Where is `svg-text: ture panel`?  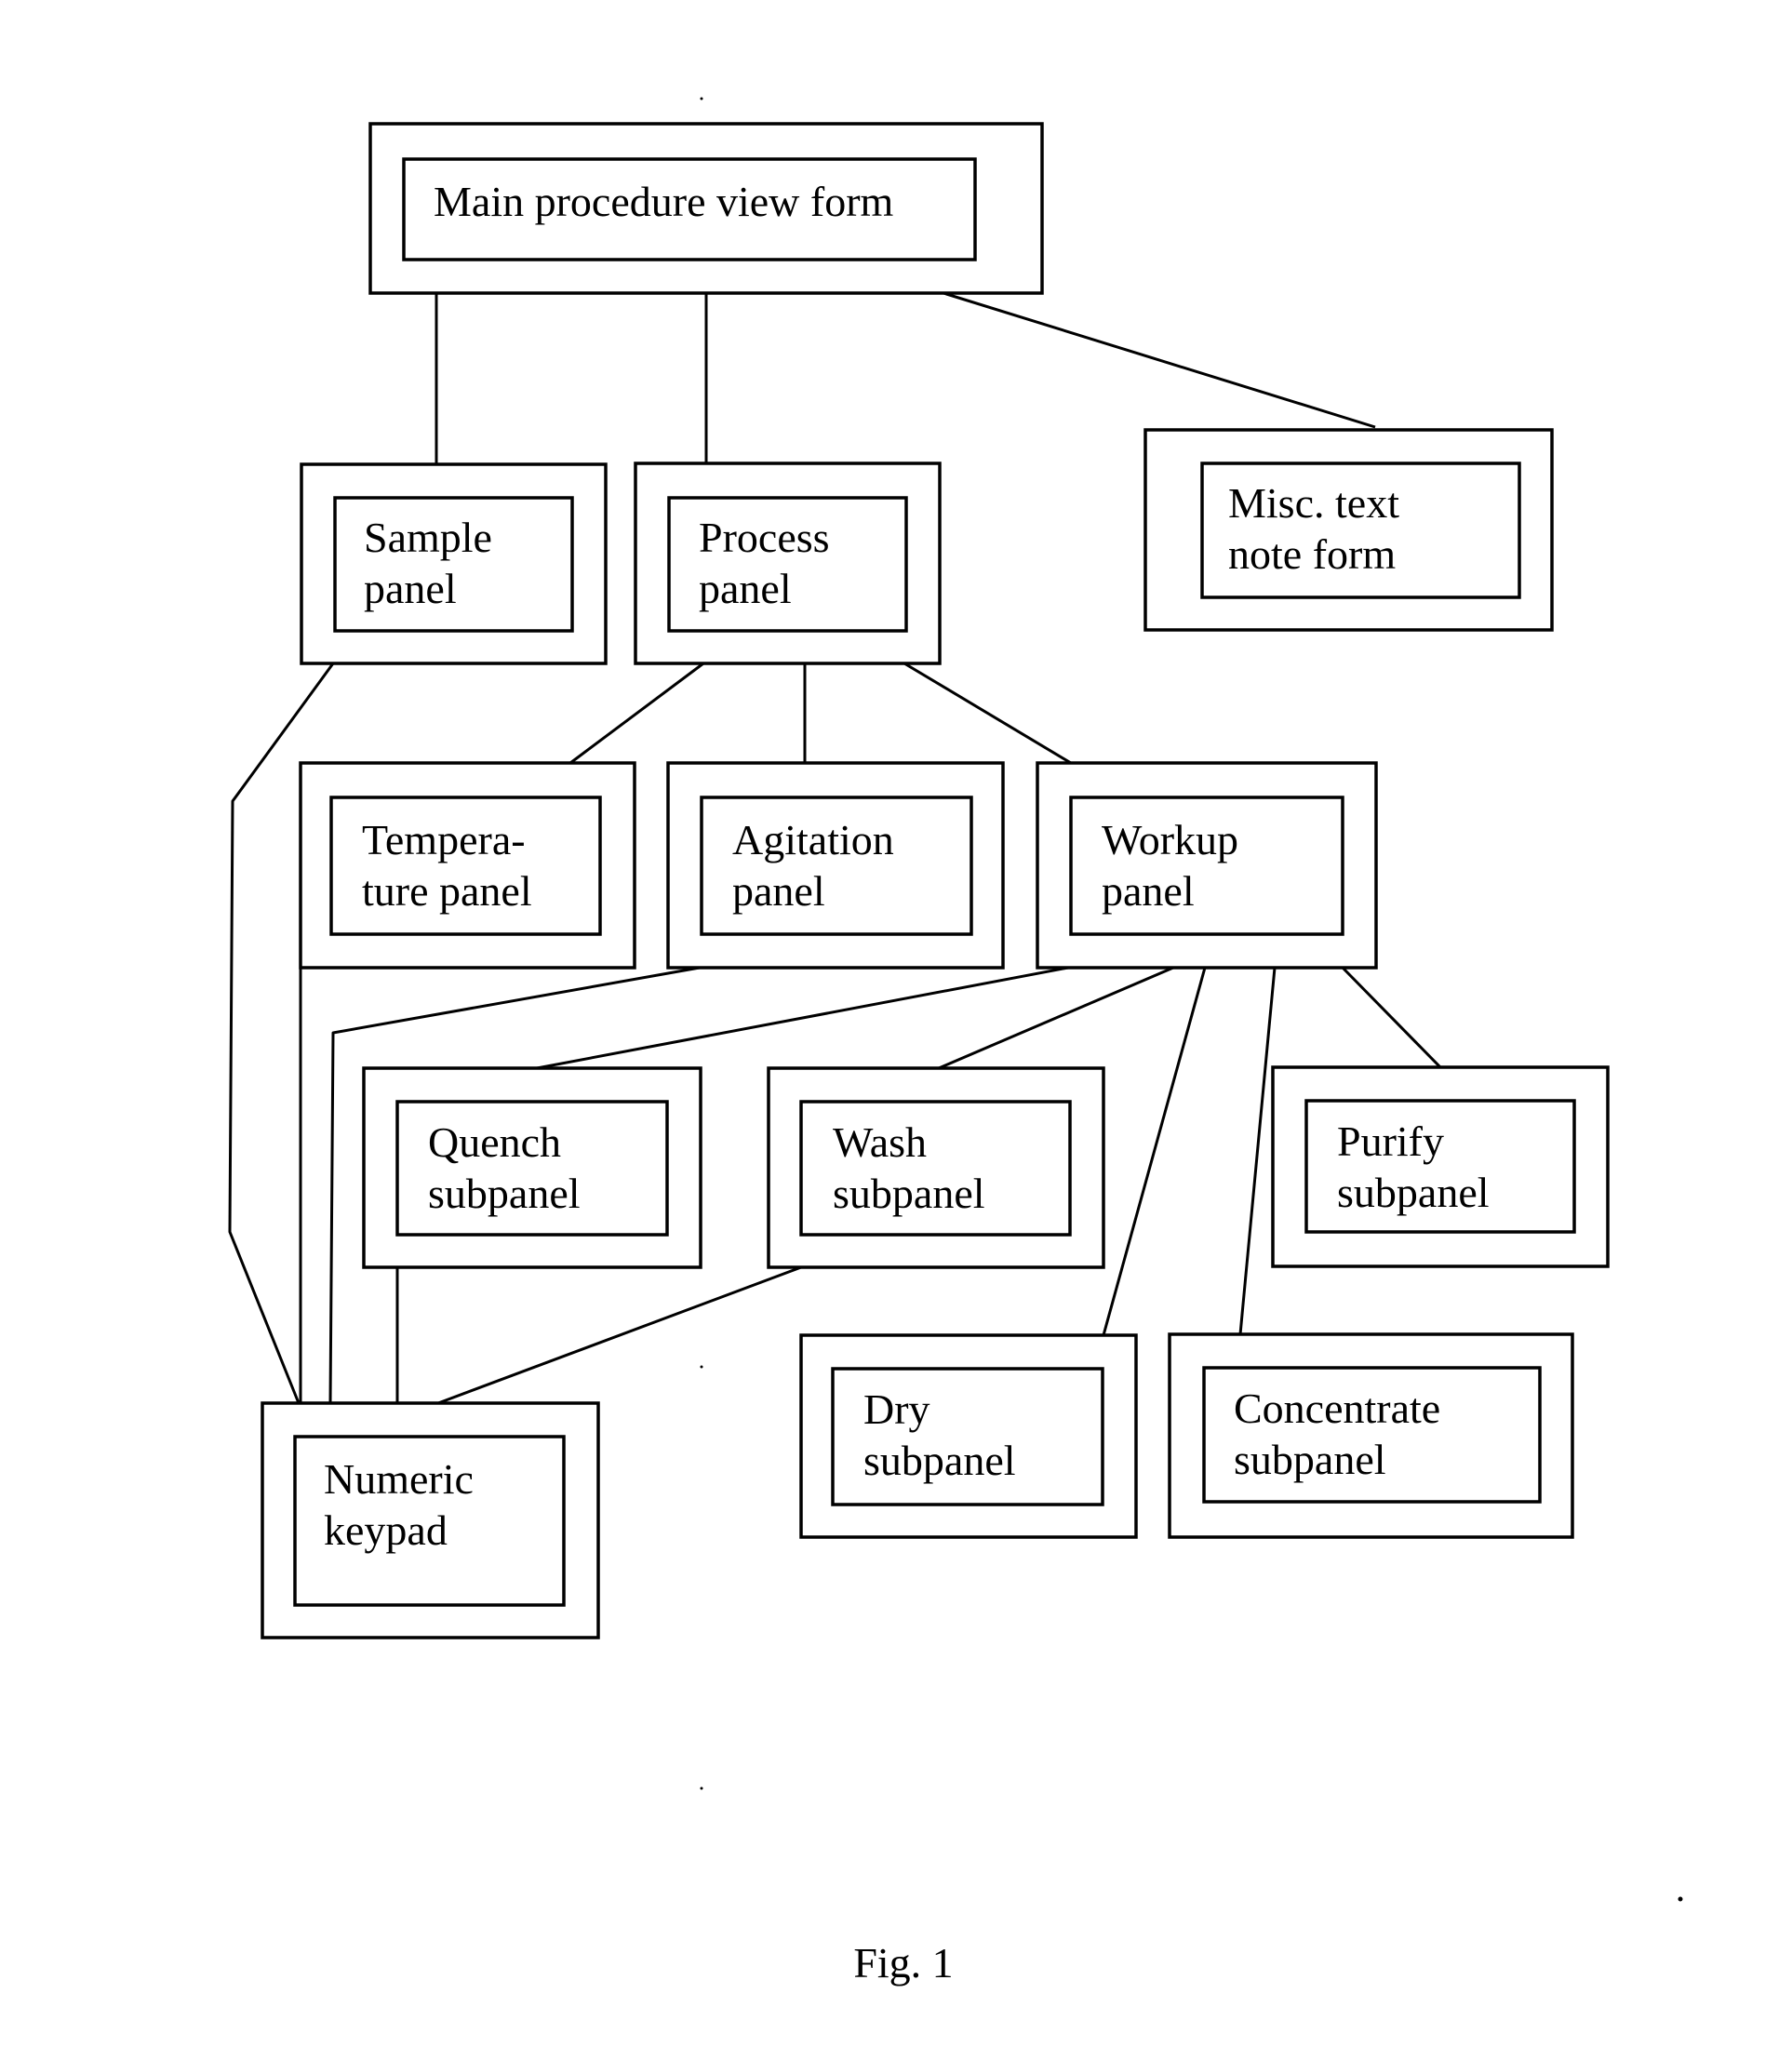
svg-text: ture panel is located at coordinates (447, 891).